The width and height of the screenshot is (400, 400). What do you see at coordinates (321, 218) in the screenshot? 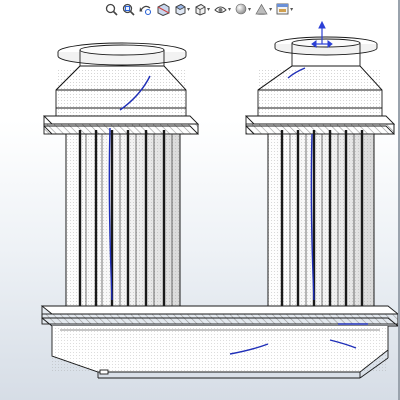
I see `right-tube-bundle` at bounding box center [321, 218].